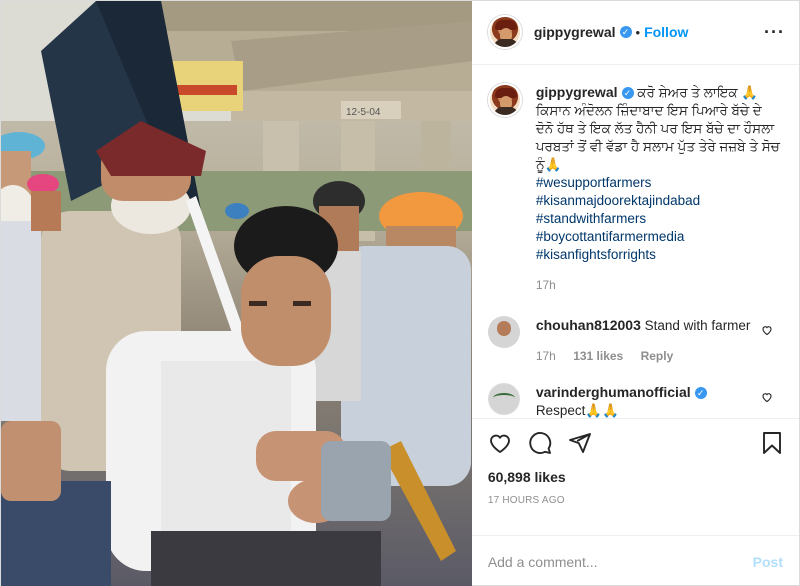 The image size is (800, 586). I want to click on author-username: gippygrewal, so click(575, 32).